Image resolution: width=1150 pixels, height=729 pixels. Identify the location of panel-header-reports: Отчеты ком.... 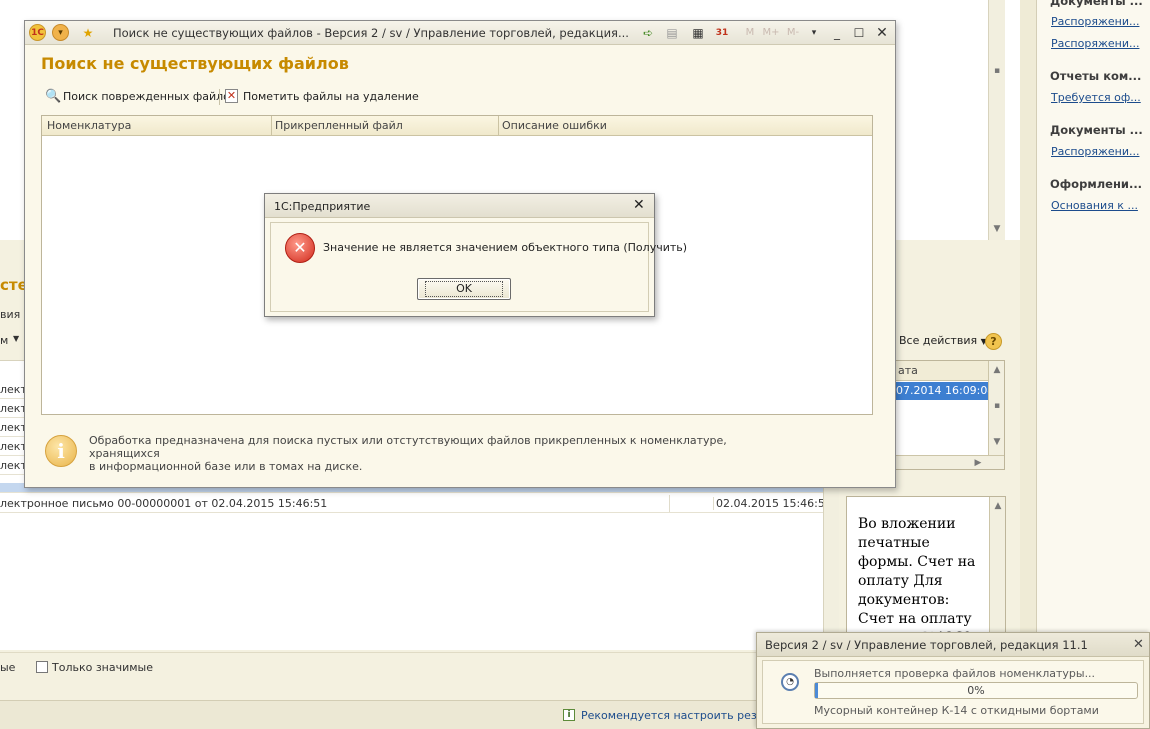
(1096, 76).